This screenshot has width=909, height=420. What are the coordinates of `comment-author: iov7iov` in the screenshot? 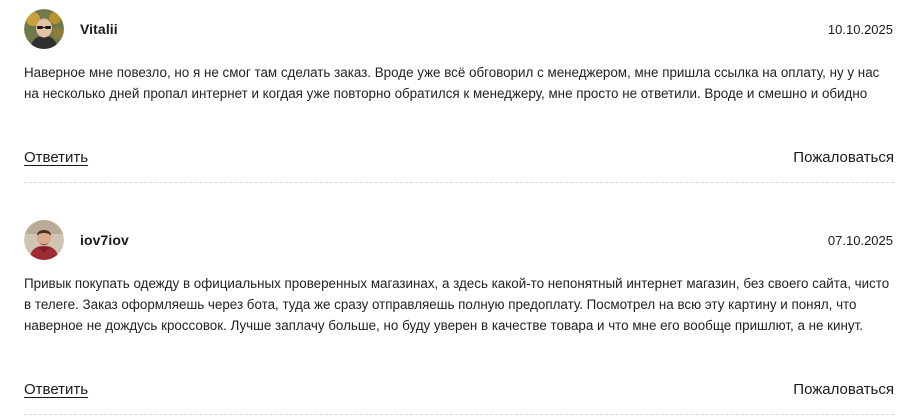 It's located at (104, 240).